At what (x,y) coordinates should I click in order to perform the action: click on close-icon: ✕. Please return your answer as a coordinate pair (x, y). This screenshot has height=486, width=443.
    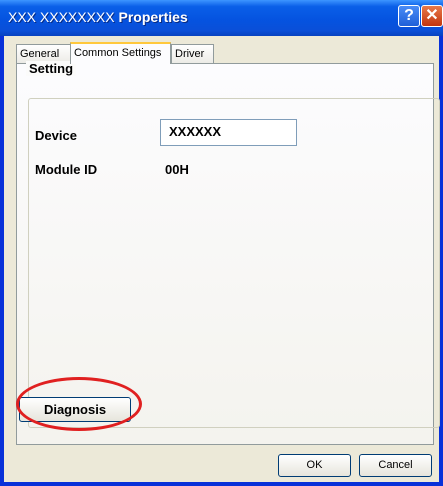
    Looking at the image, I should click on (432, 15).